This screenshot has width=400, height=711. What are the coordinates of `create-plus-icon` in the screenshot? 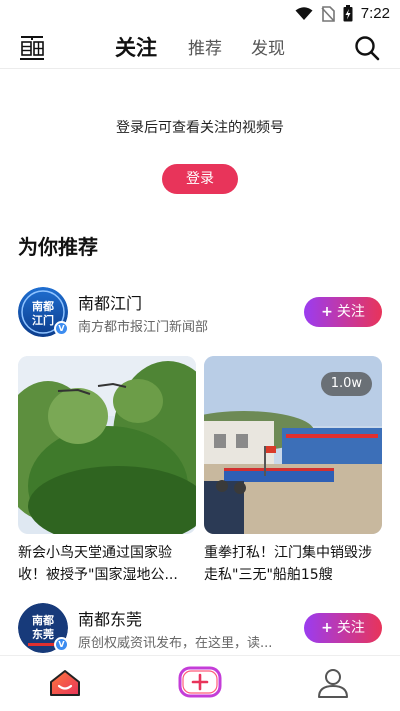 It's located at (200, 682).